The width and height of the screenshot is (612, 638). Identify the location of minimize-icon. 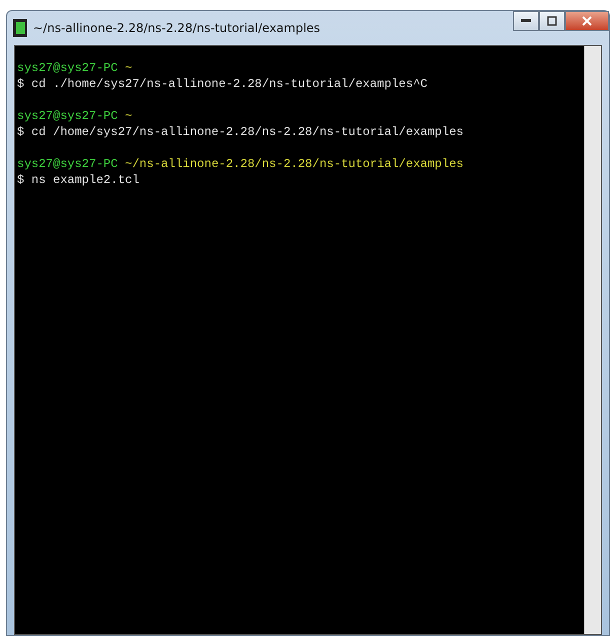
(526, 21).